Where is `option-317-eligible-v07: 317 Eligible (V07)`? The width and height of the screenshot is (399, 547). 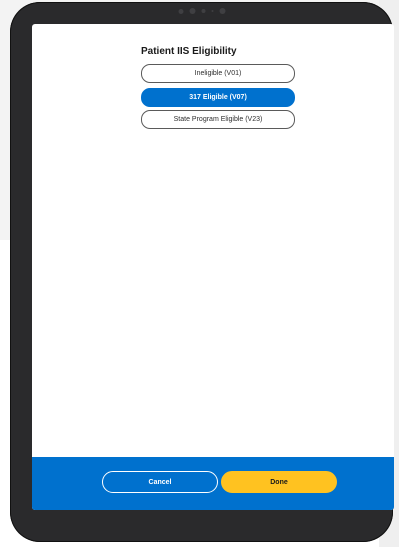 option-317-eligible-v07: 317 Eligible (V07) is located at coordinates (218, 97).